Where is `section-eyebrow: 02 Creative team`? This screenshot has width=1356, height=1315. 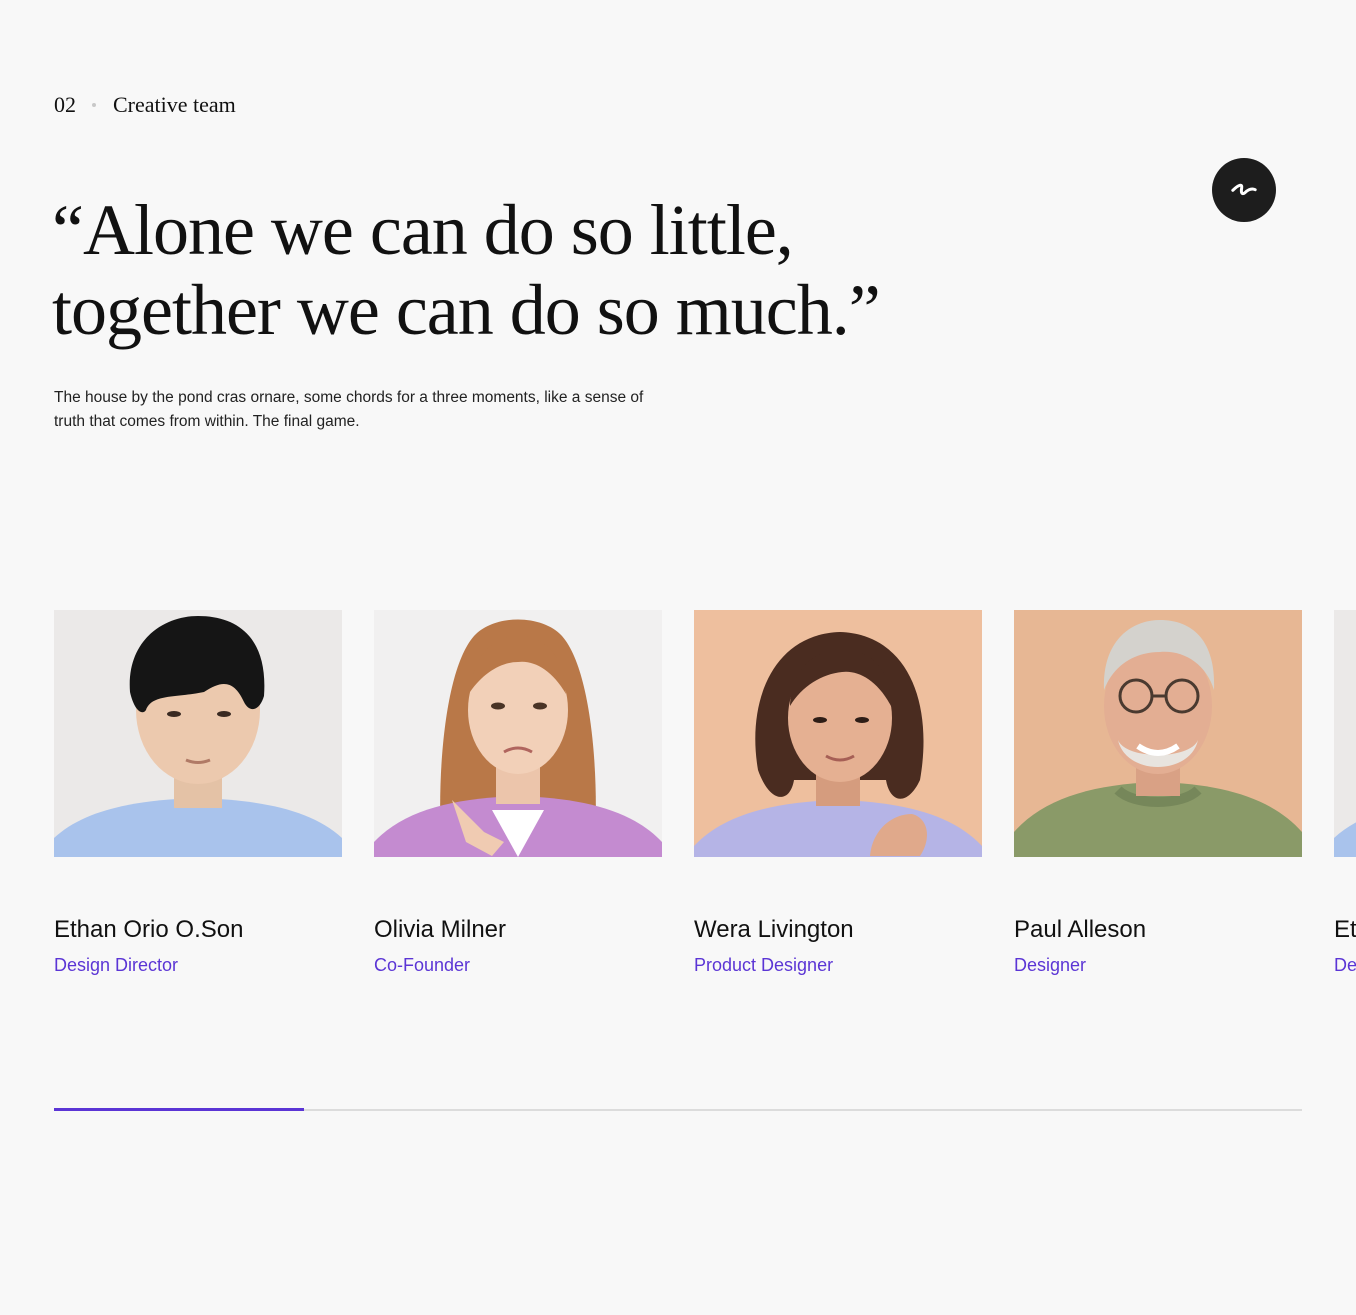
section-eyebrow: 02 Creative team is located at coordinates (145, 105).